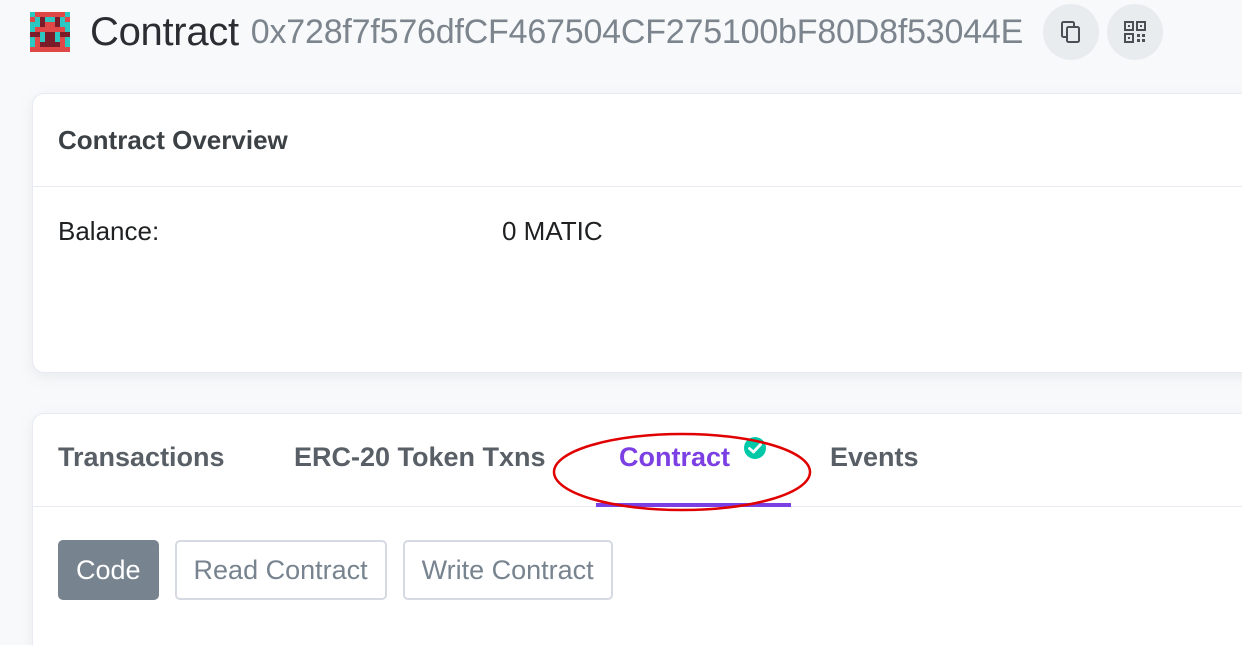 The width and height of the screenshot is (1242, 645). Describe the element at coordinates (874, 457) in the screenshot. I see `tab-events: Events` at that location.